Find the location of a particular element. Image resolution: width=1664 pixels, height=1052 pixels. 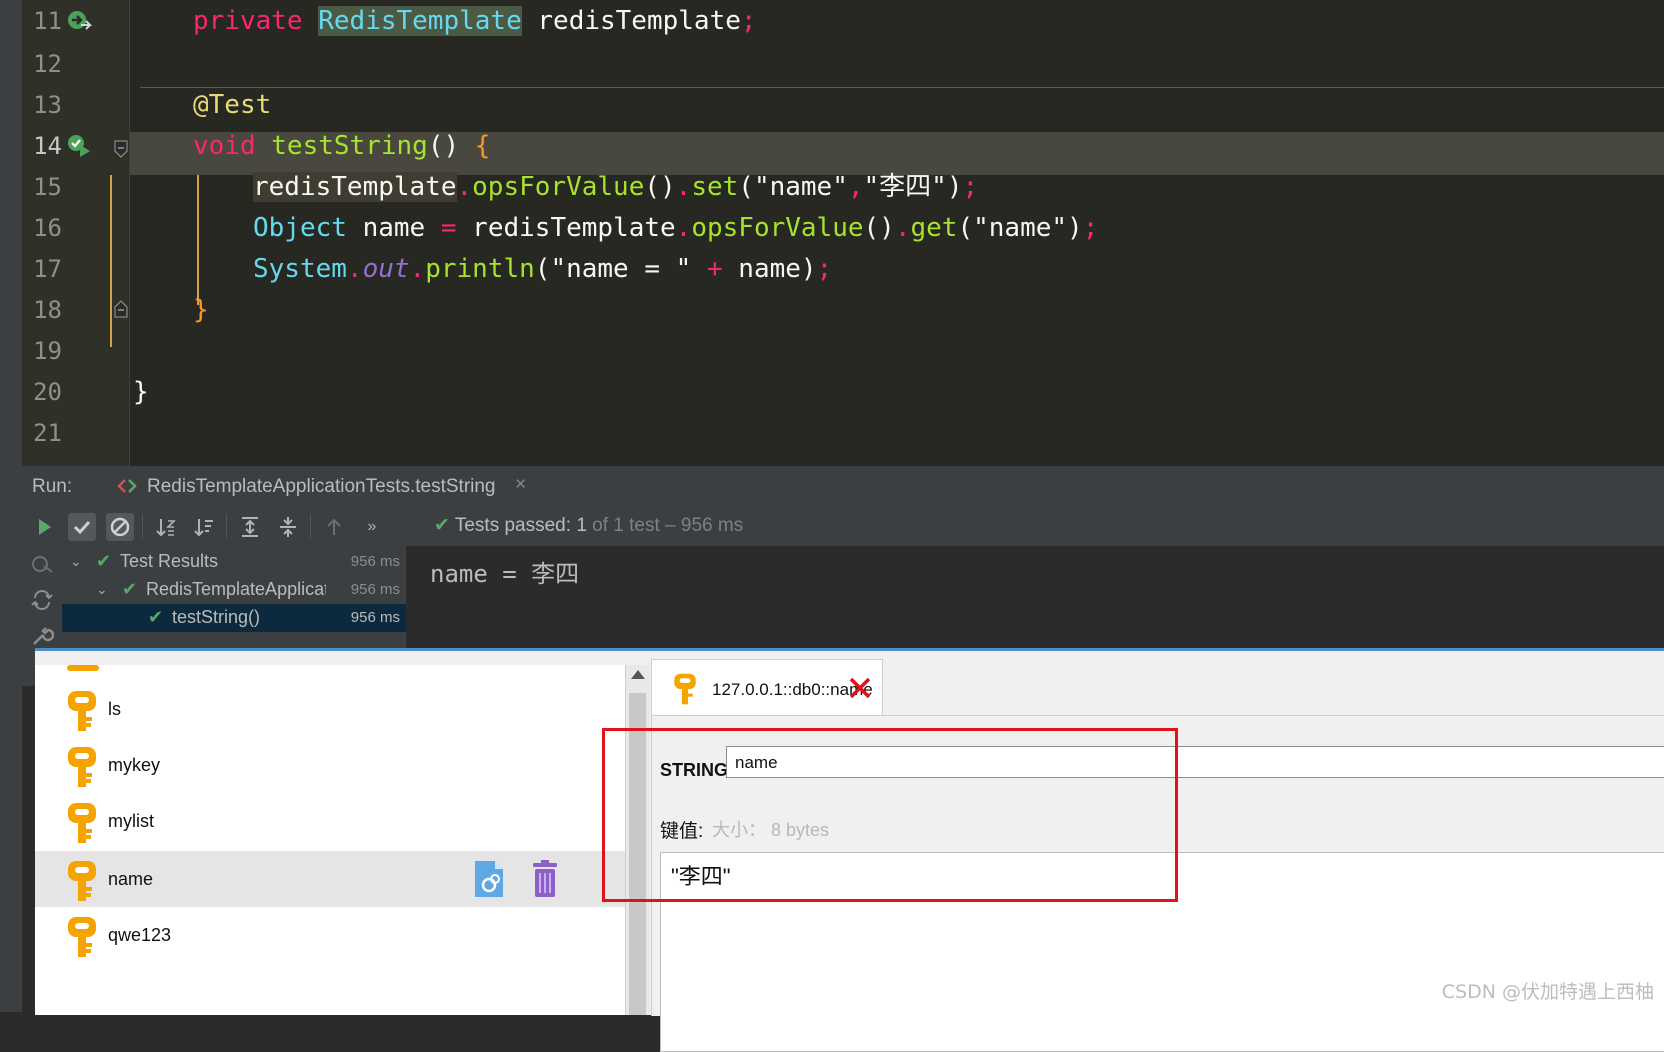

show-passed-toggle is located at coordinates (82, 527).